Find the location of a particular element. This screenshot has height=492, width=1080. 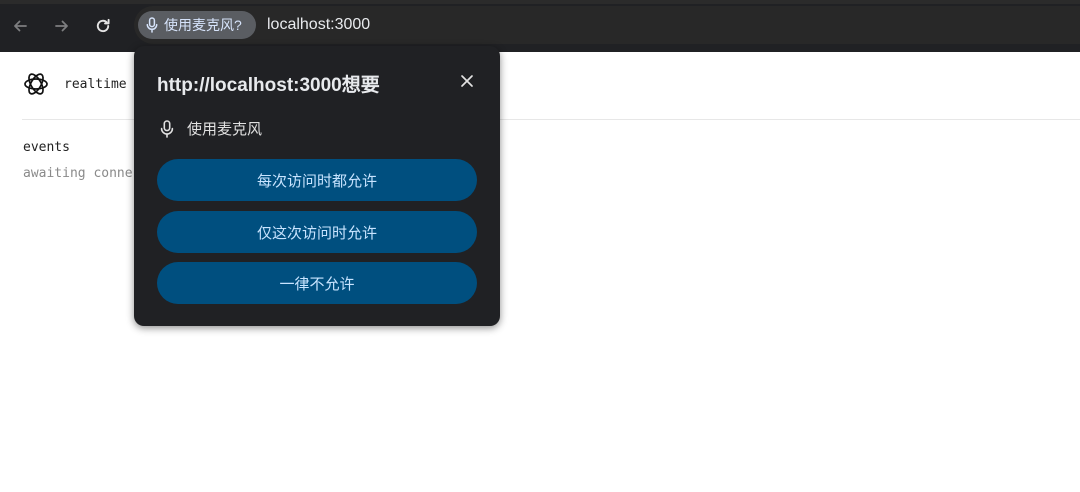

app-header: realtime is located at coordinates (74, 84).